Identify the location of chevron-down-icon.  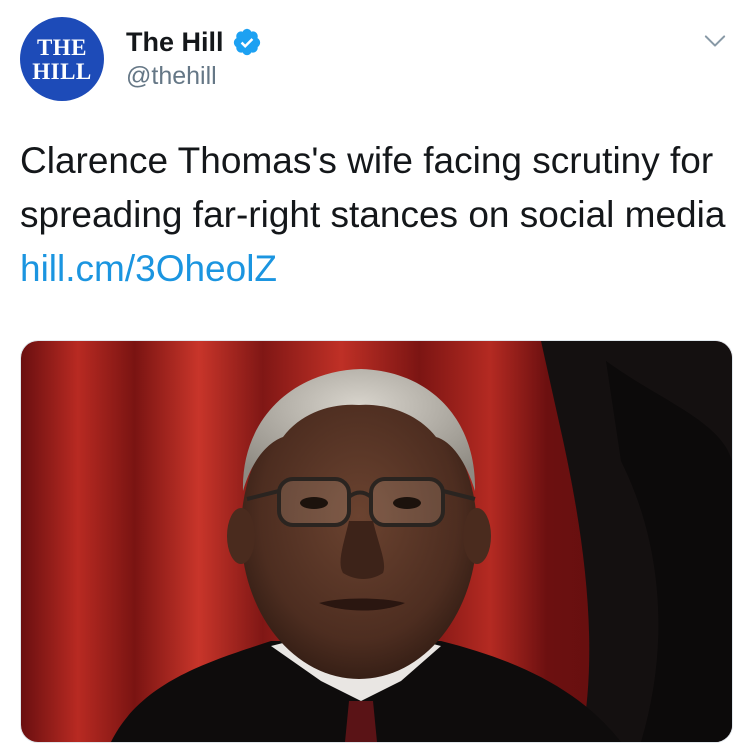
(715, 41).